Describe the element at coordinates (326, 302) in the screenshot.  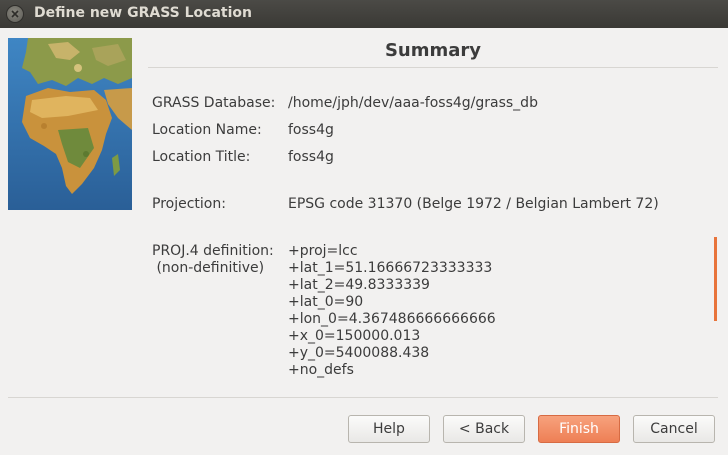
I see `proj4-line: +lat_0=90` at that location.